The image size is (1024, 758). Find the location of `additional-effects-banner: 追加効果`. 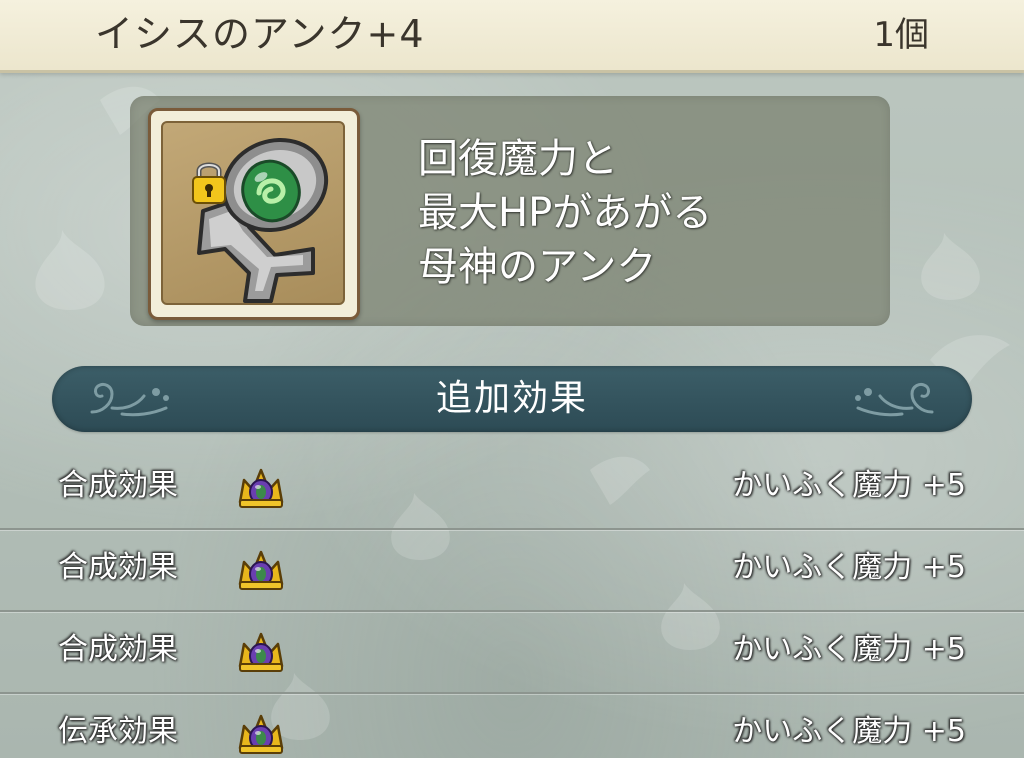

additional-effects-banner: 追加効果 is located at coordinates (512, 399).